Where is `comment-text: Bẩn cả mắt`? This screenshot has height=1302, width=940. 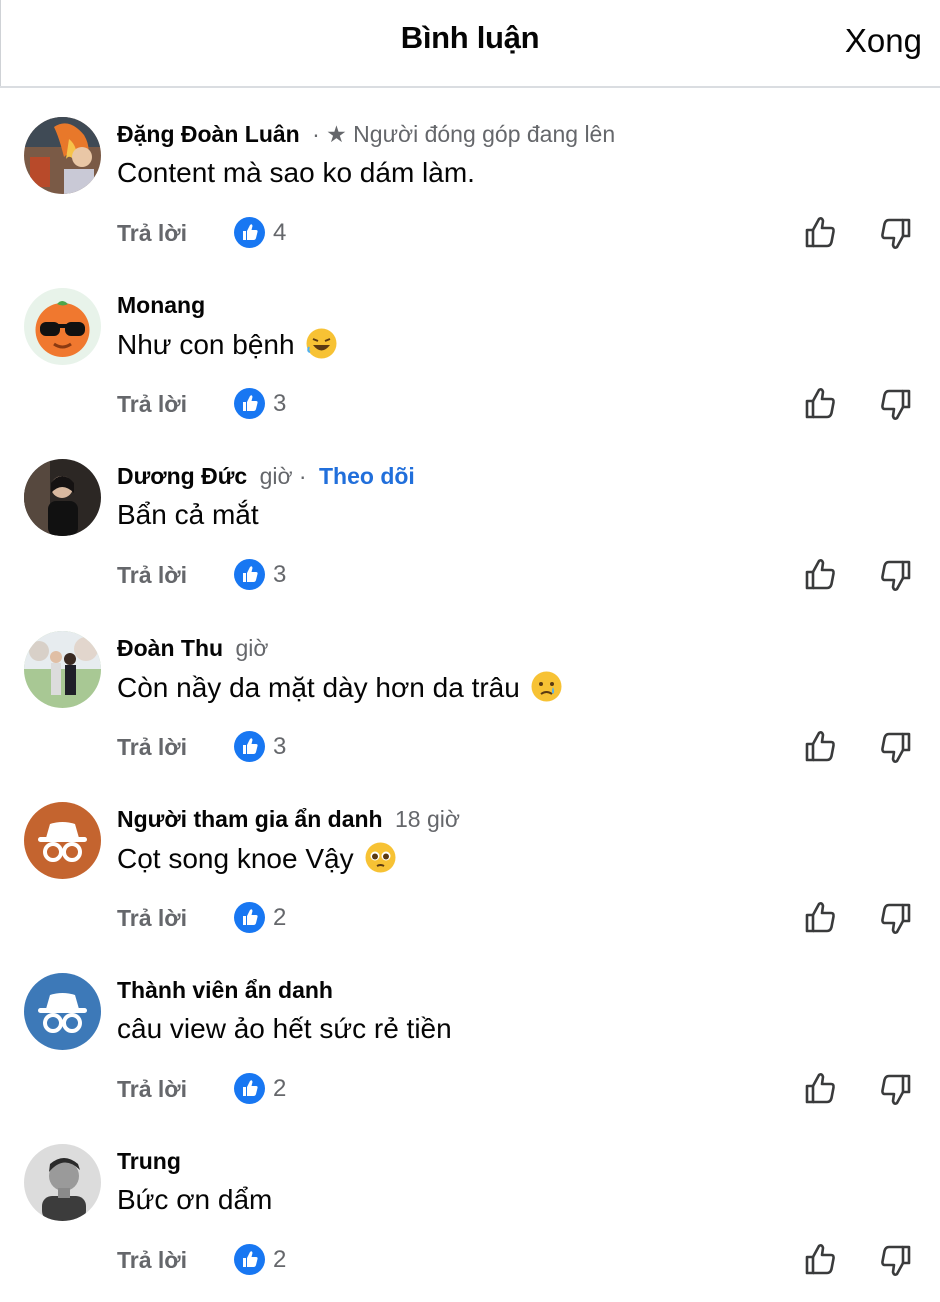 comment-text: Bẩn cả mắt is located at coordinates (188, 515).